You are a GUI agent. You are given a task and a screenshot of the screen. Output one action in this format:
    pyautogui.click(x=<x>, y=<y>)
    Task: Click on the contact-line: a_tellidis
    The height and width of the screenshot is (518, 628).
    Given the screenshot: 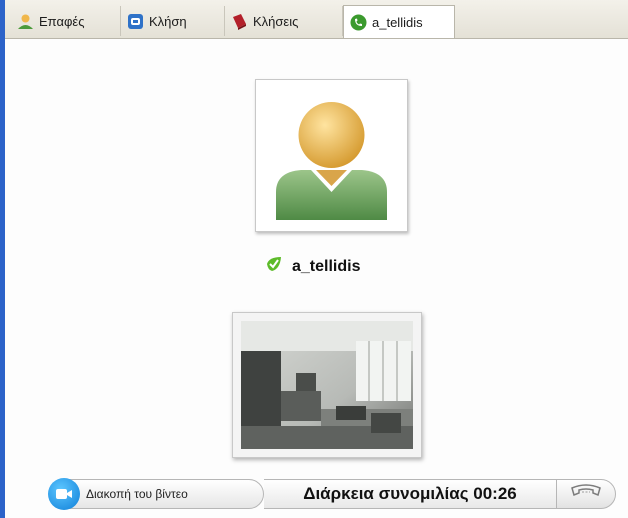 What is the action you would take?
    pyautogui.click(x=312, y=266)
    